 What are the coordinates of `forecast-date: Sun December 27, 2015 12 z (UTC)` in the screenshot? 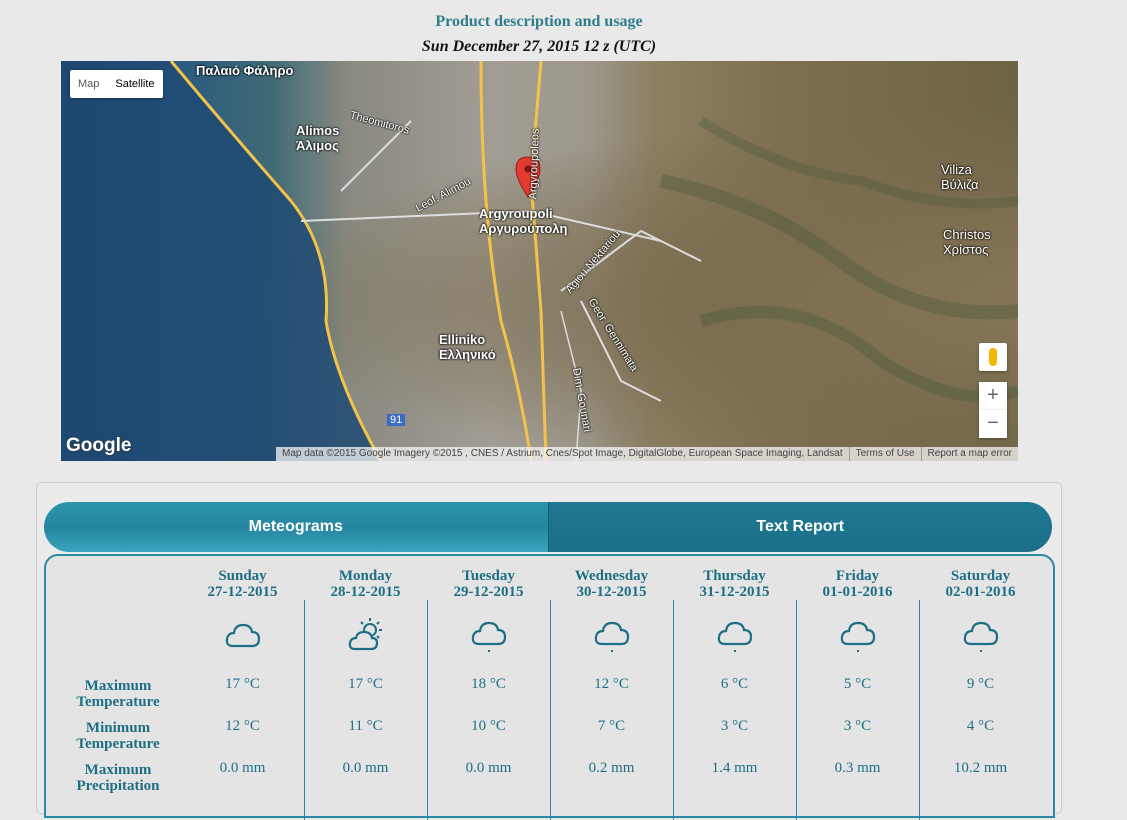 It's located at (539, 46).